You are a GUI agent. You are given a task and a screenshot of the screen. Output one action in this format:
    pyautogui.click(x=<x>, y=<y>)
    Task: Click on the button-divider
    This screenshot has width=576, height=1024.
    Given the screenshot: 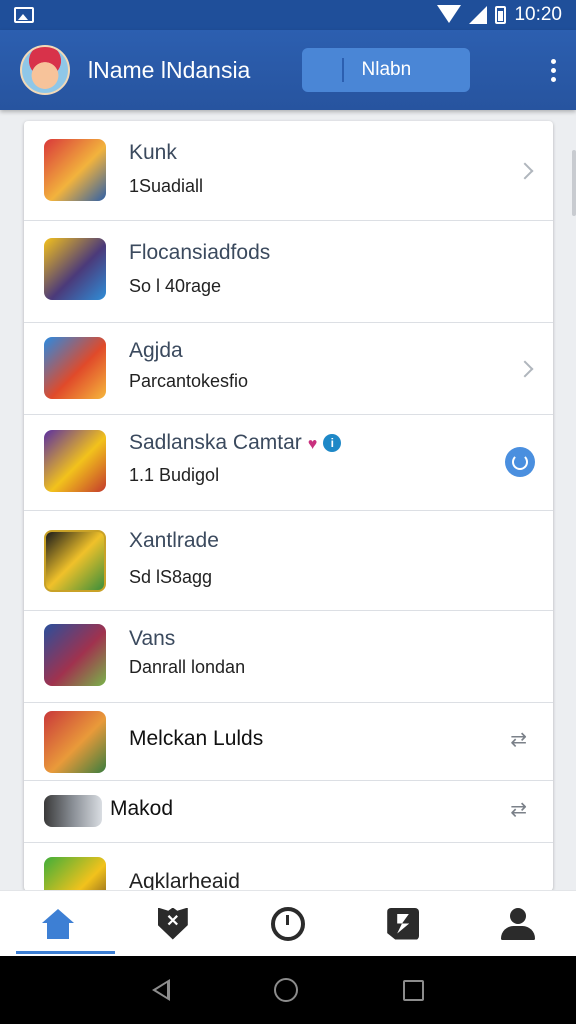 What is the action you would take?
    pyautogui.click(x=343, y=70)
    